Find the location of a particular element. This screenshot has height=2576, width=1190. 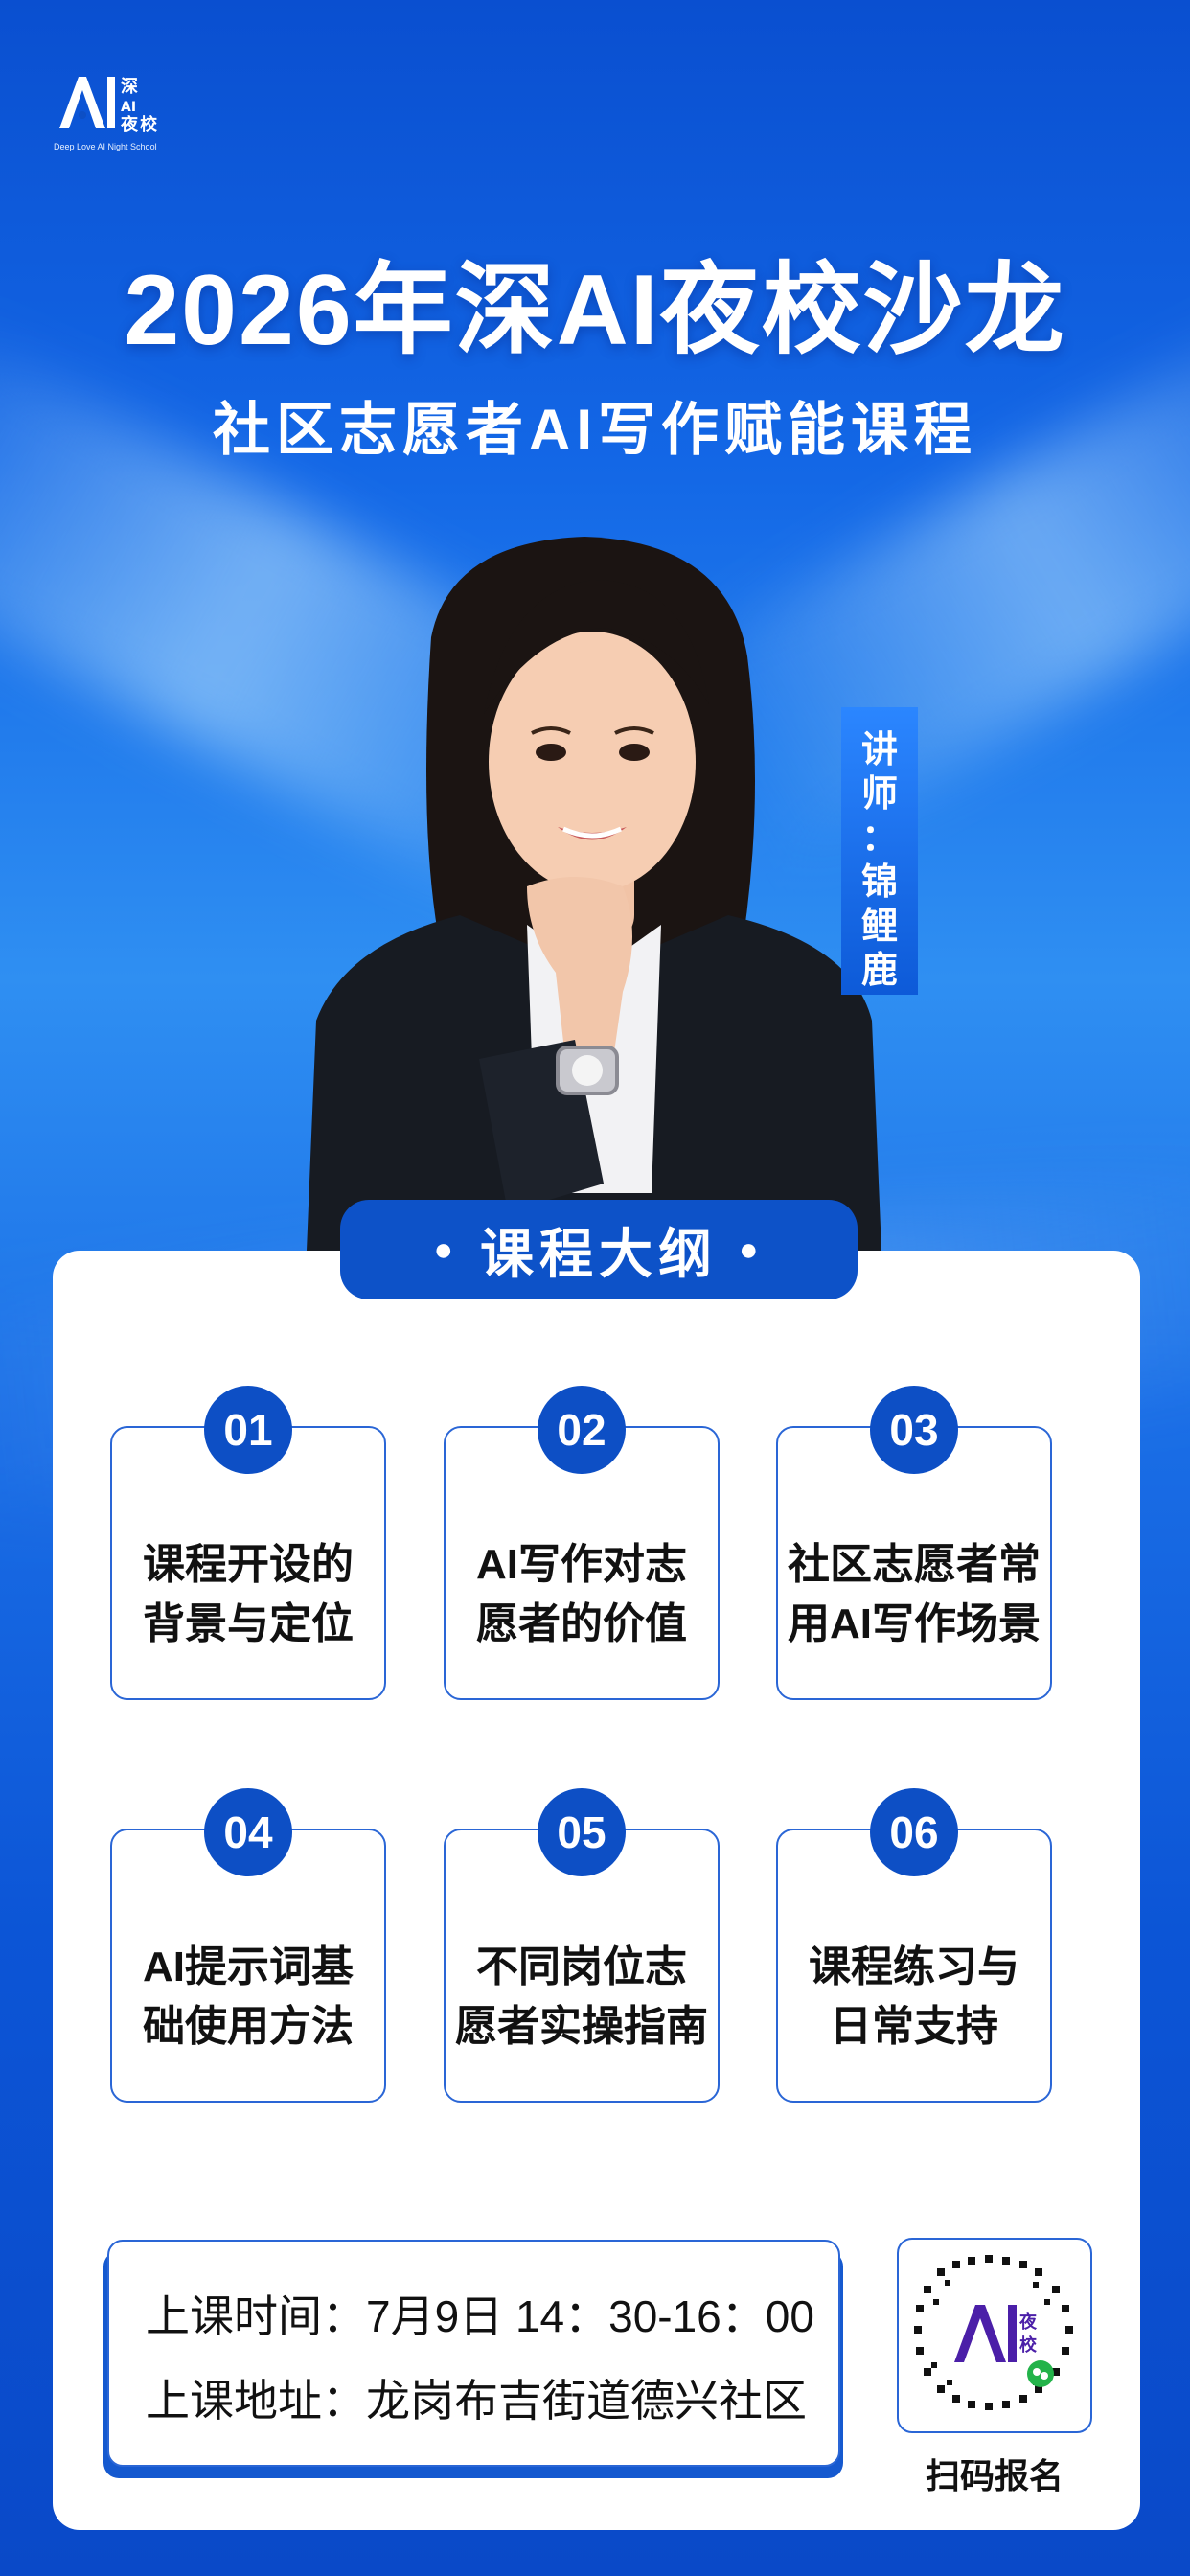

signup-qr-code: 夜 校 is located at coordinates (995, 2335).